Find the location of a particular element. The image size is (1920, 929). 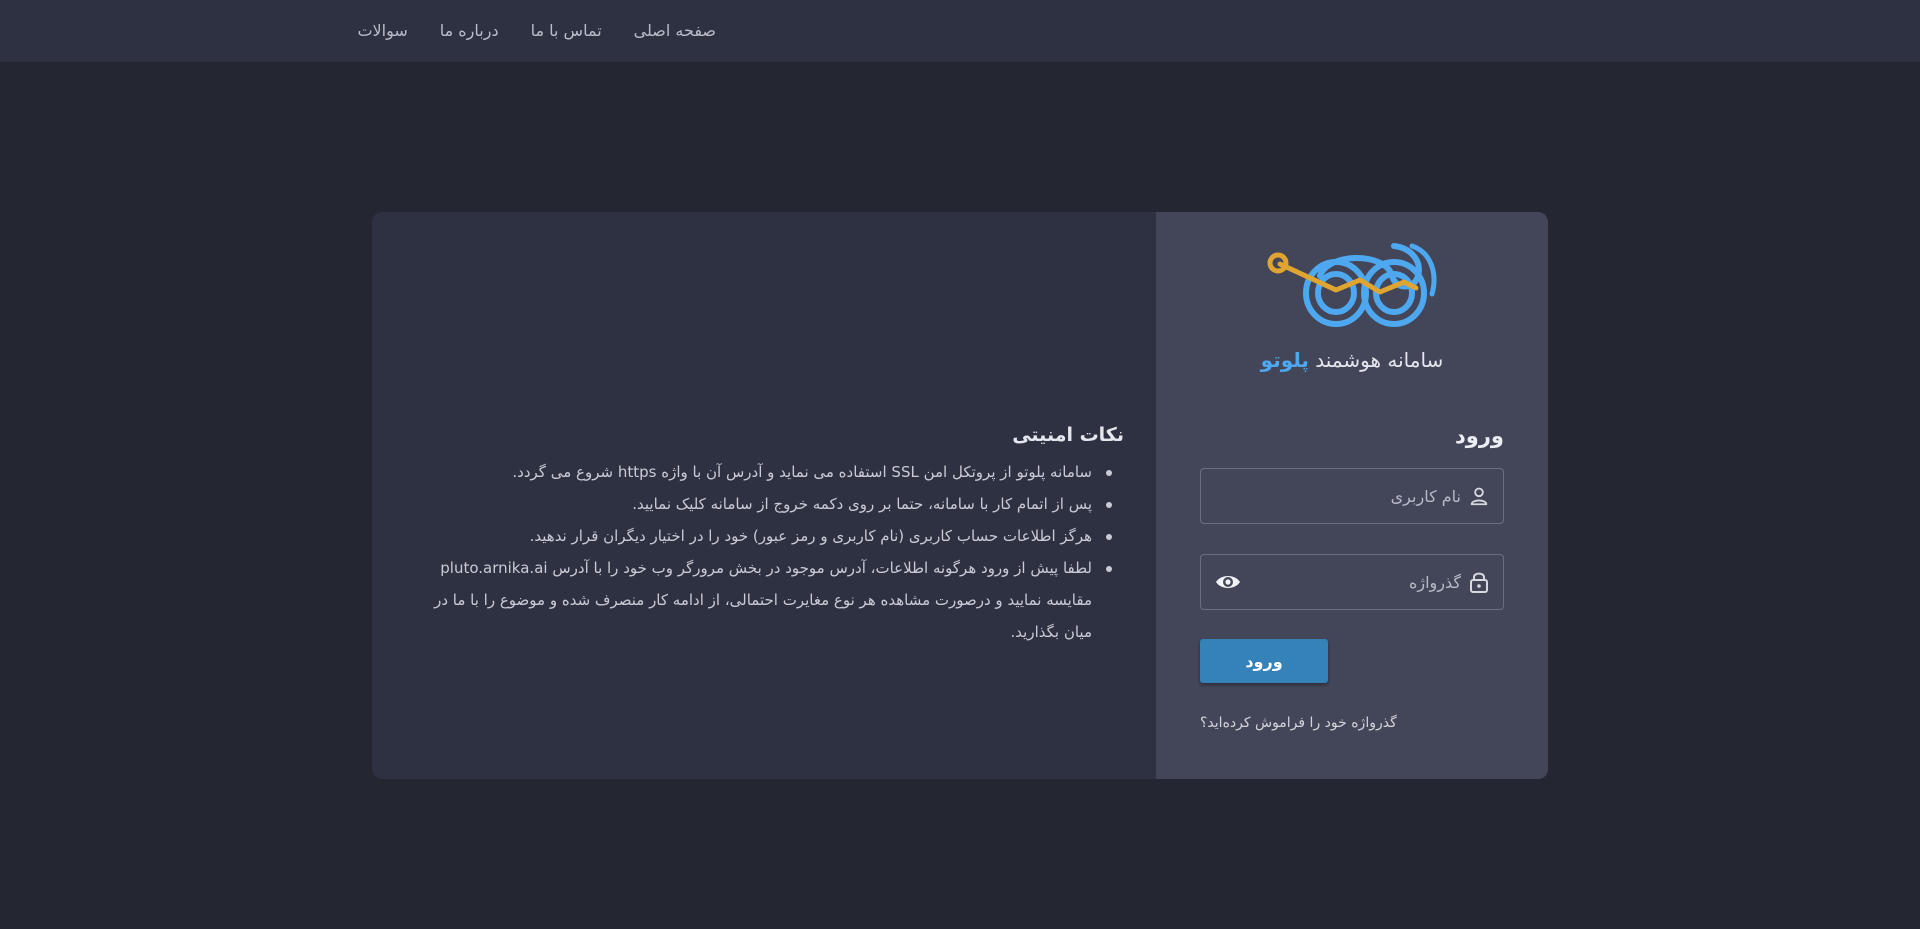

brand-title: سامانه هوشمند پلوتو is located at coordinates (1352, 360).